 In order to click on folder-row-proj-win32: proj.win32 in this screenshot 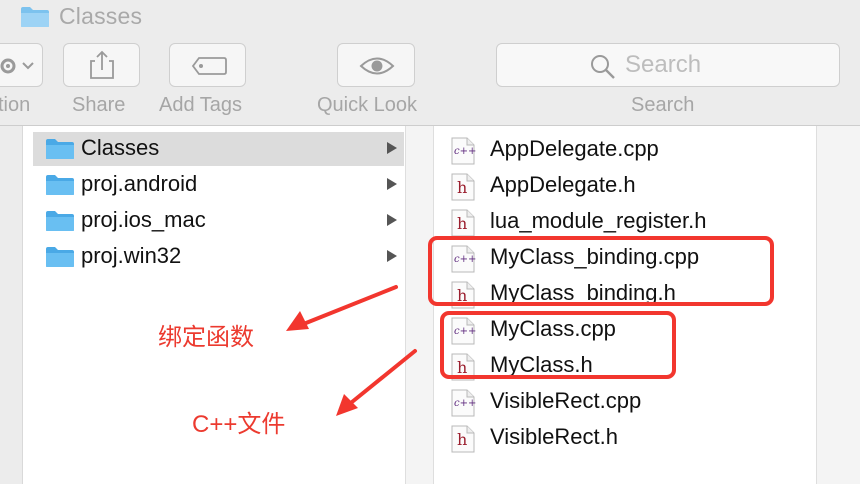, I will do `click(218, 257)`.